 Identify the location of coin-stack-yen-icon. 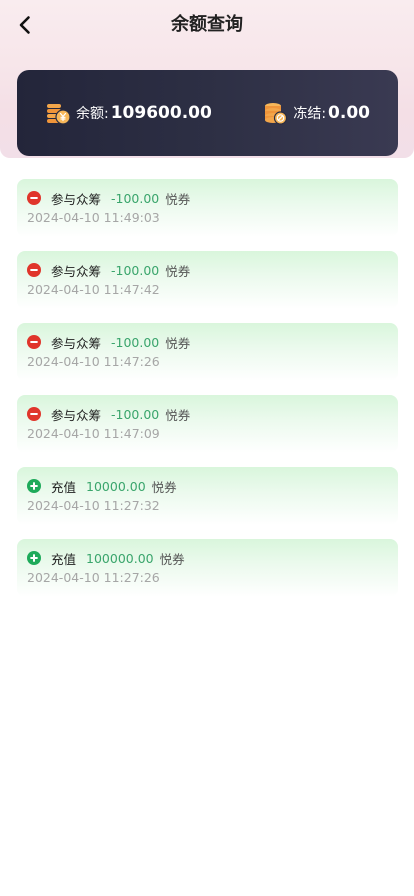
(59, 114).